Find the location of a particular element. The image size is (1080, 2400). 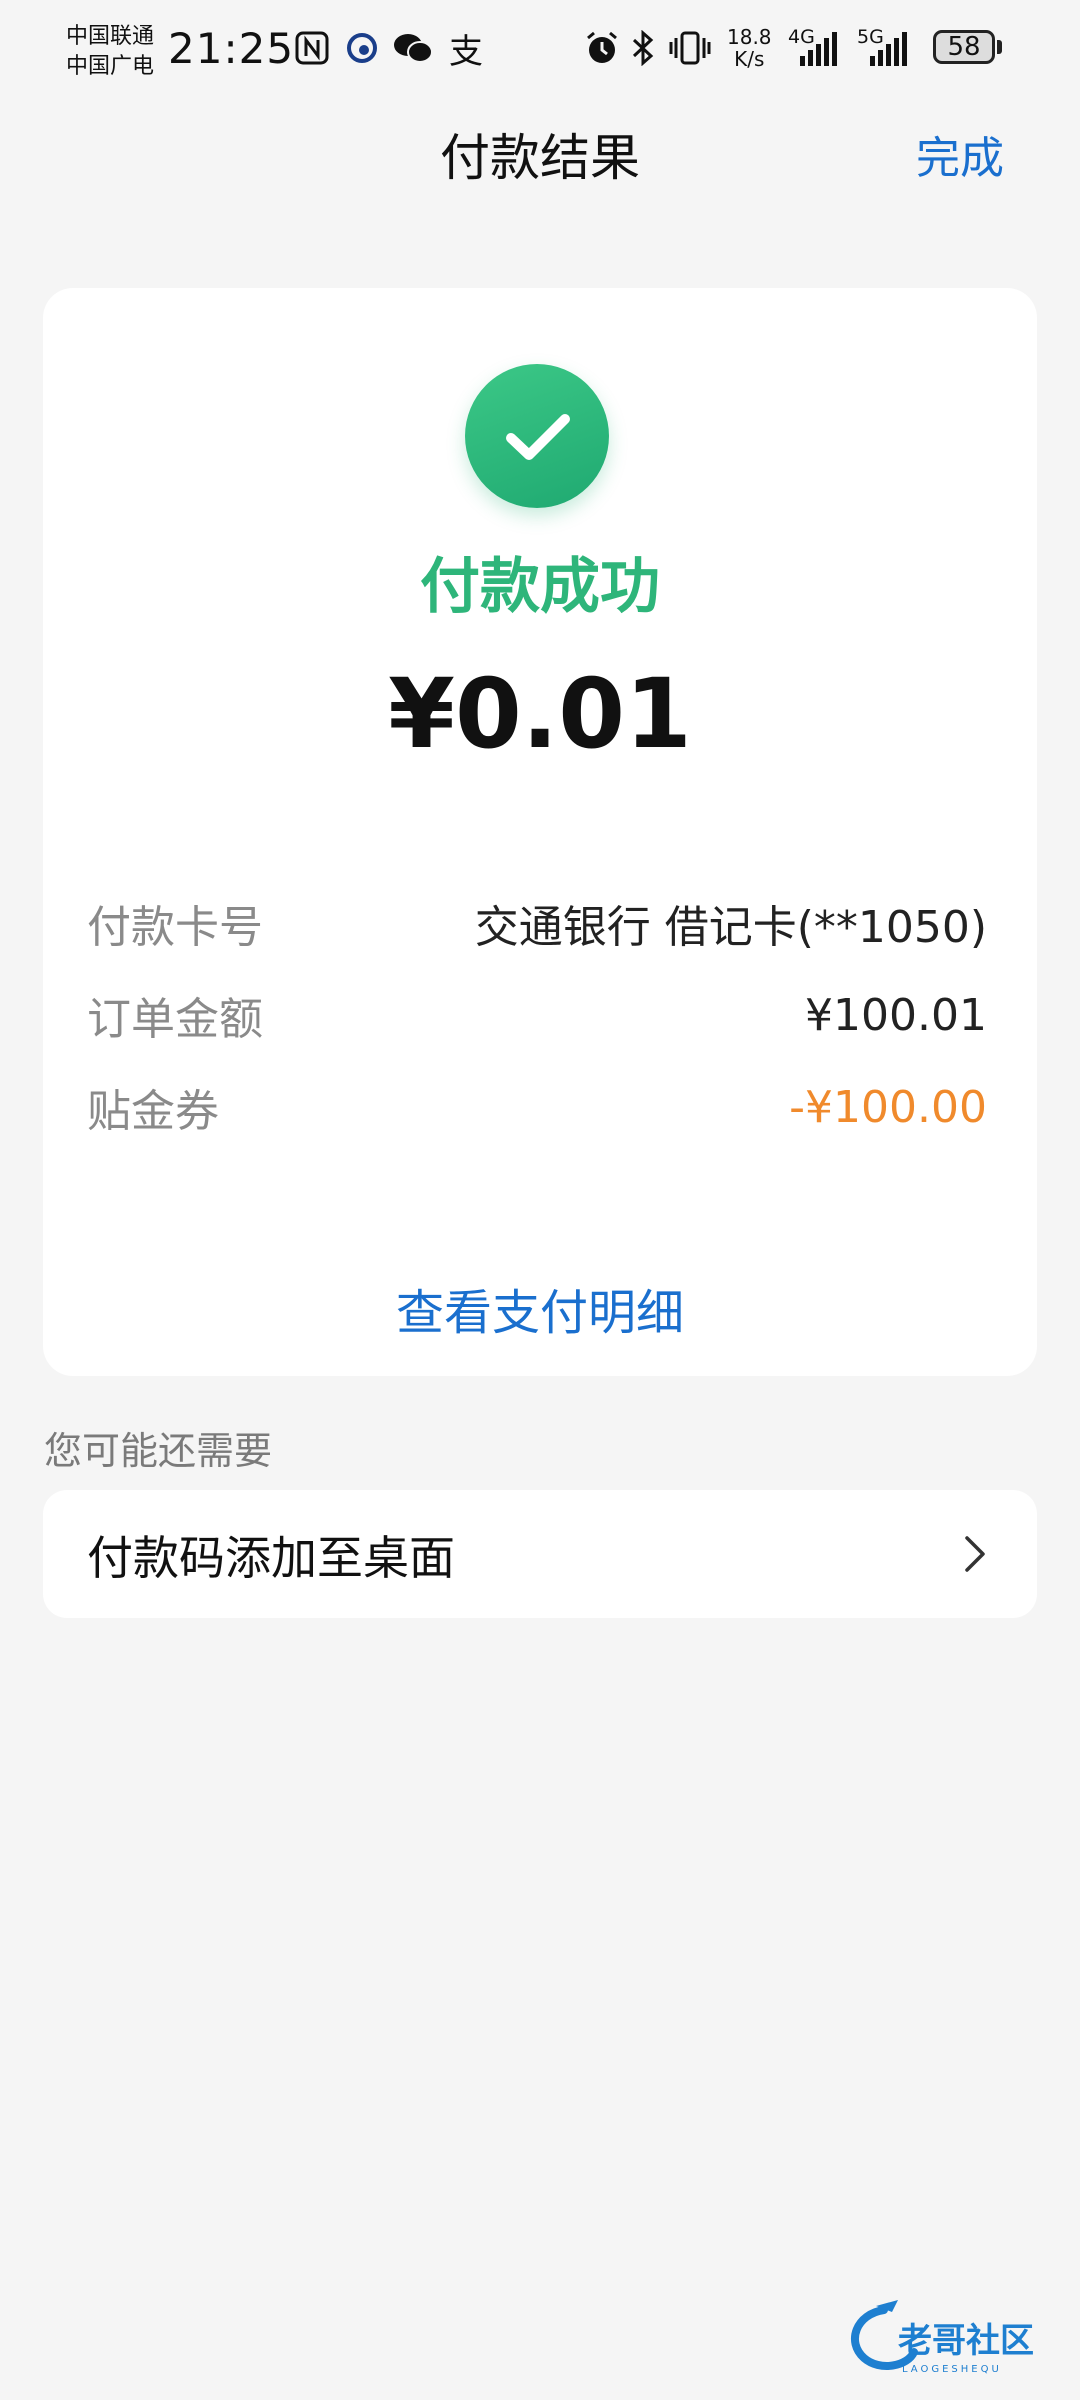

watermark-text: 老哥社区 is located at coordinates (966, 2341).